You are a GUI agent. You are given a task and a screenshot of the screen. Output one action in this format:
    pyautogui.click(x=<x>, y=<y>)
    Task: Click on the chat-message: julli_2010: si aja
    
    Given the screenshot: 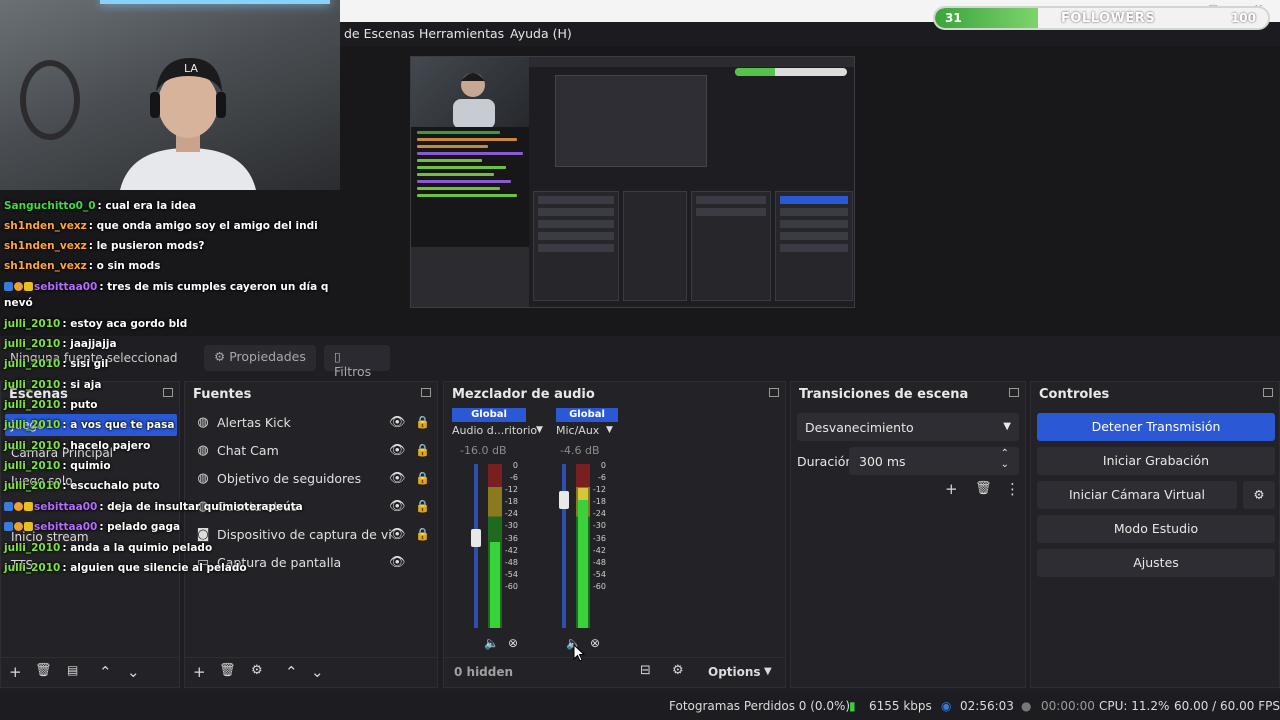 What is the action you would take?
    pyautogui.click(x=53, y=385)
    